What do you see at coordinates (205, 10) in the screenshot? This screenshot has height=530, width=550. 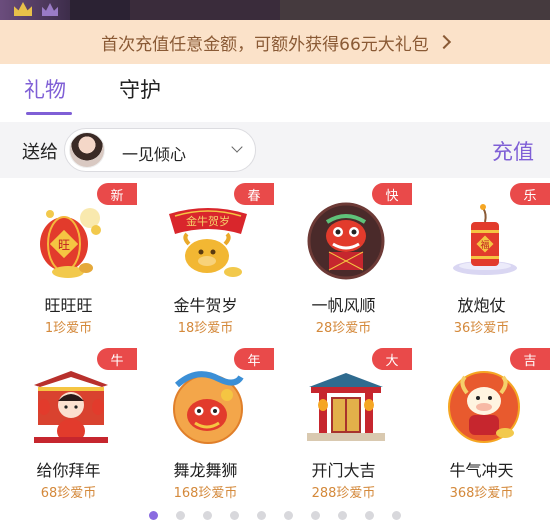 I see `stage-background-art` at bounding box center [205, 10].